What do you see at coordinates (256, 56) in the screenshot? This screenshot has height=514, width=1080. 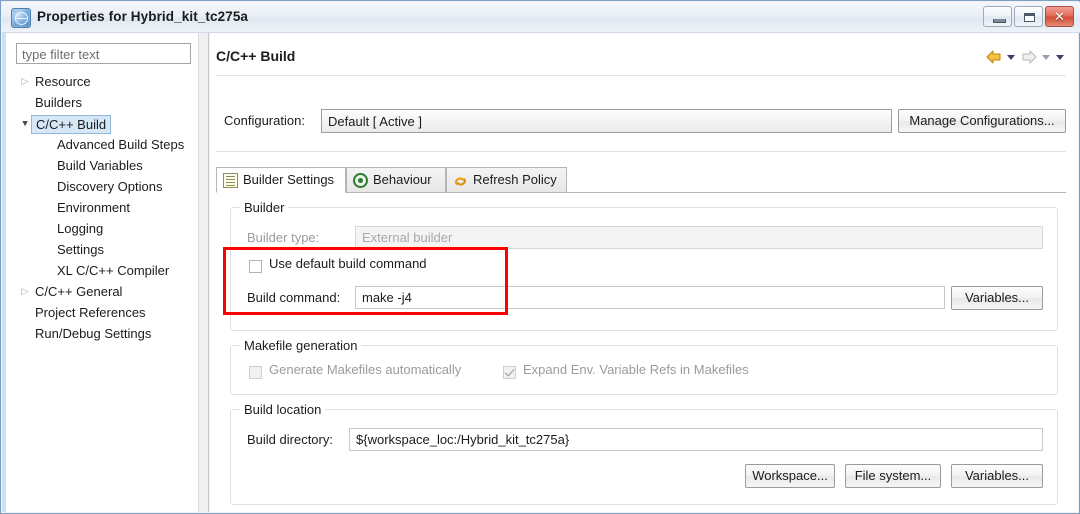 I see `page-title: C/C++ Build` at bounding box center [256, 56].